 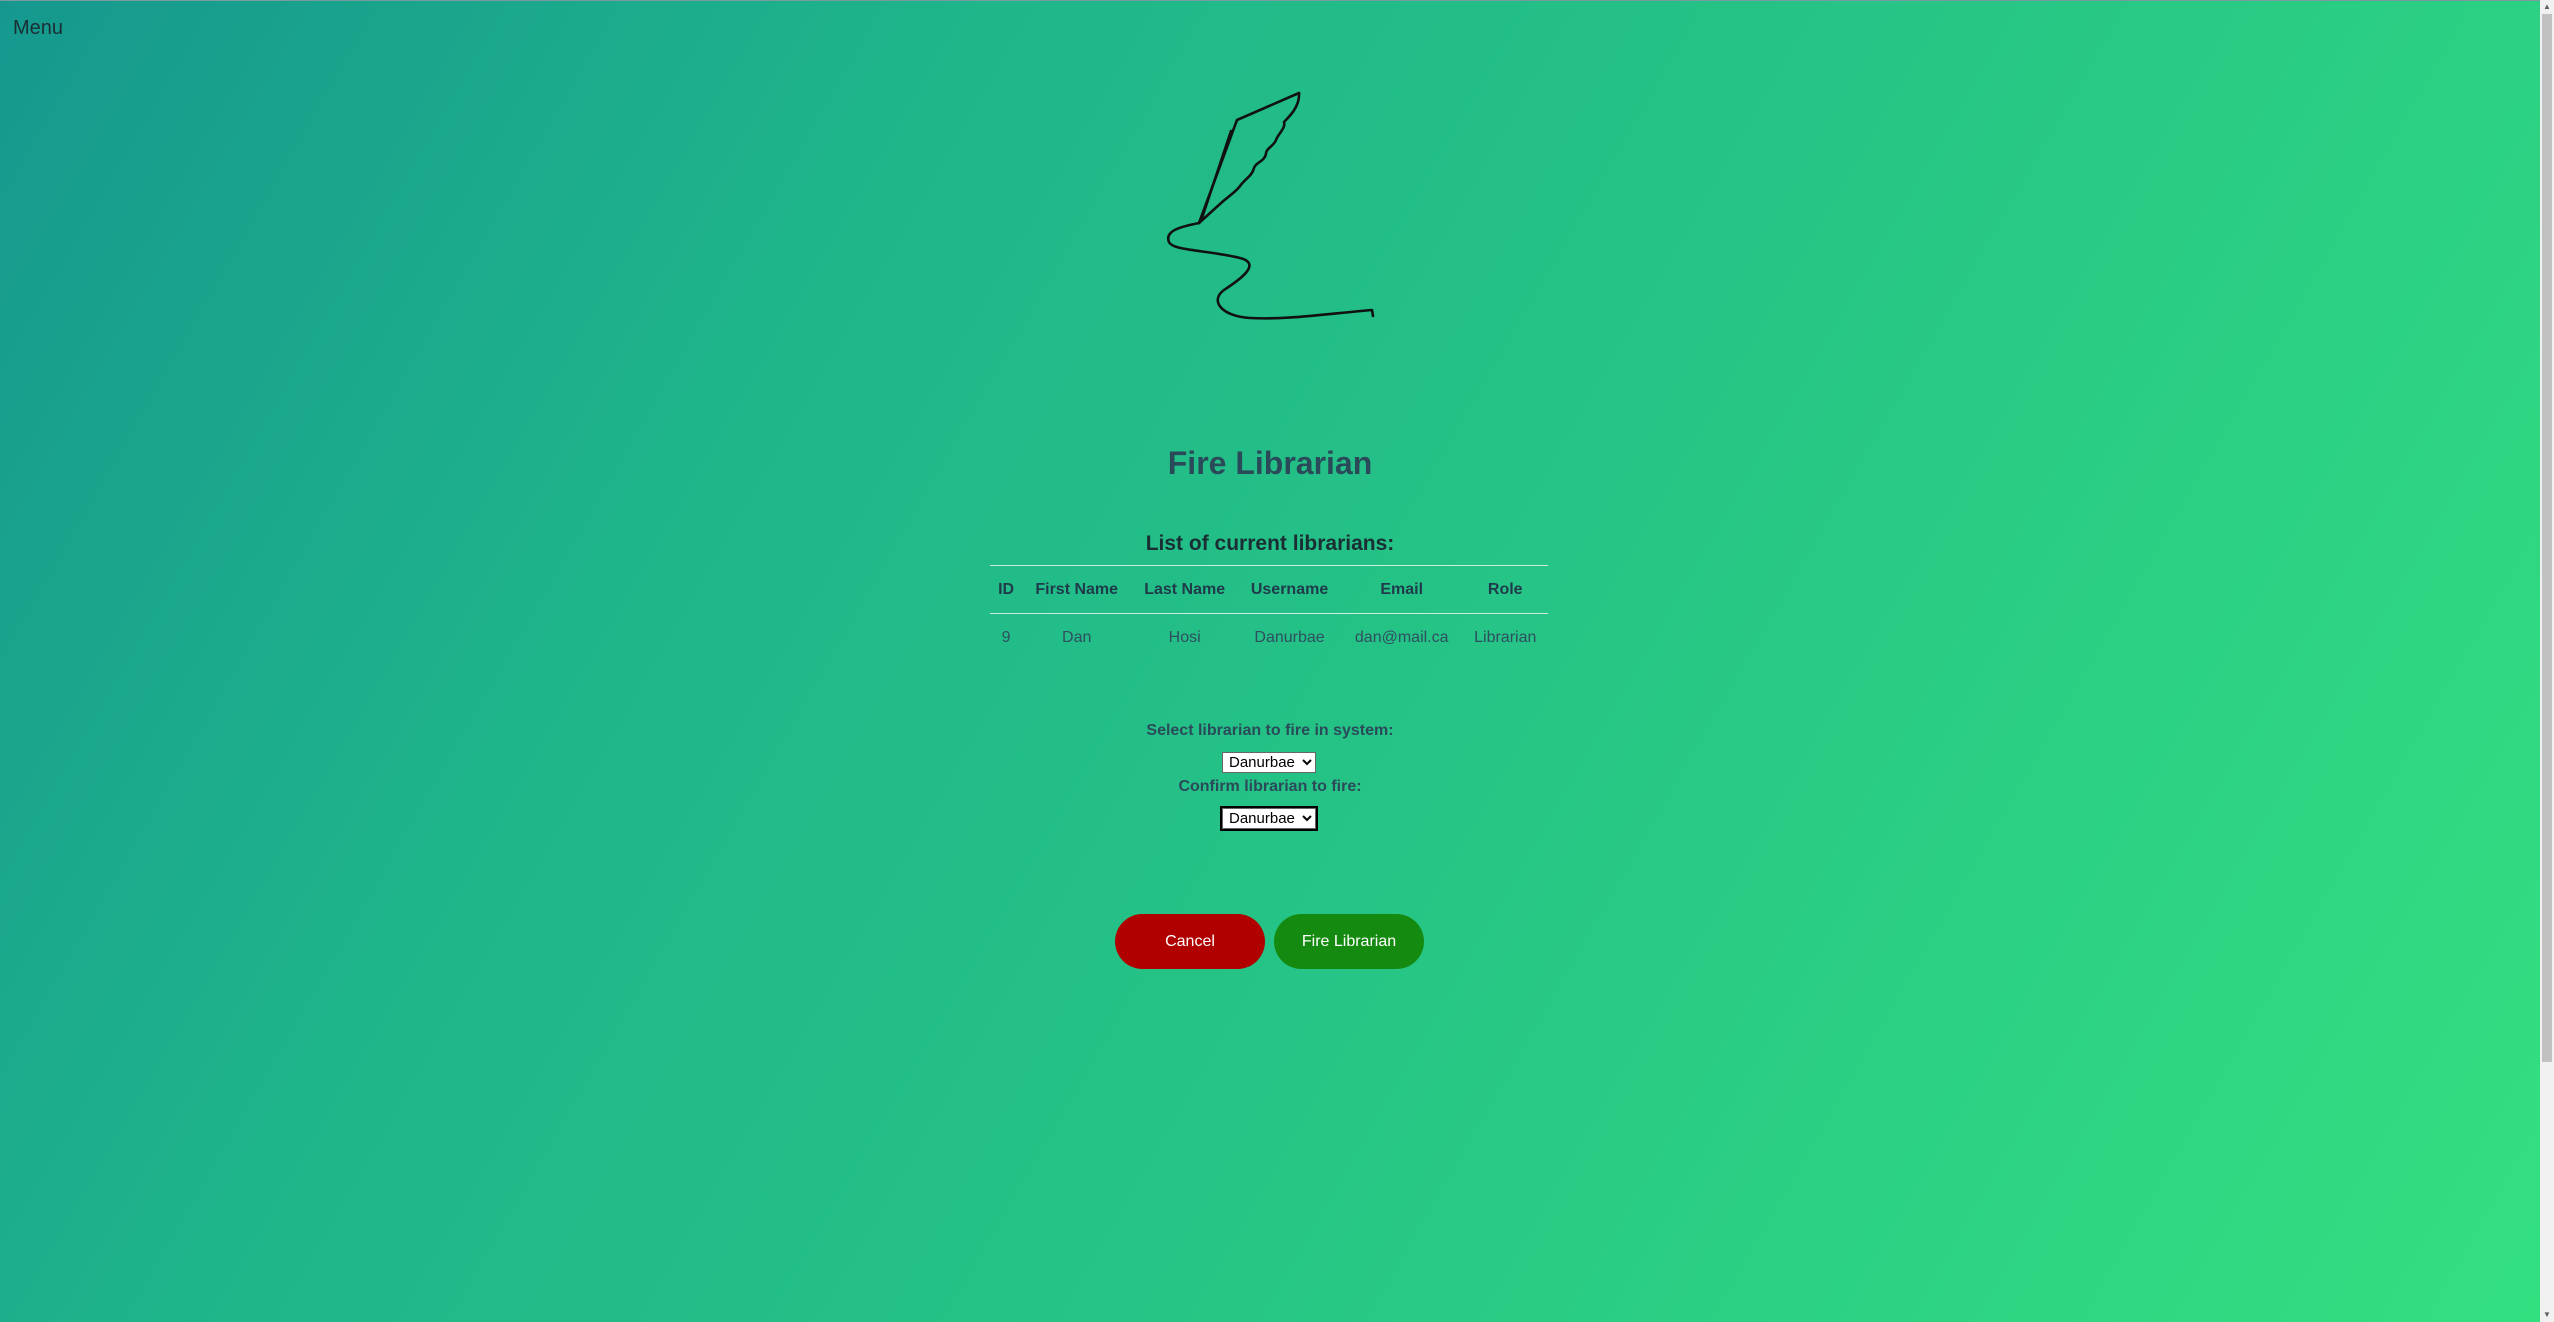 I want to click on vertical-scrollbar: ▲ ▼, so click(x=2547, y=661).